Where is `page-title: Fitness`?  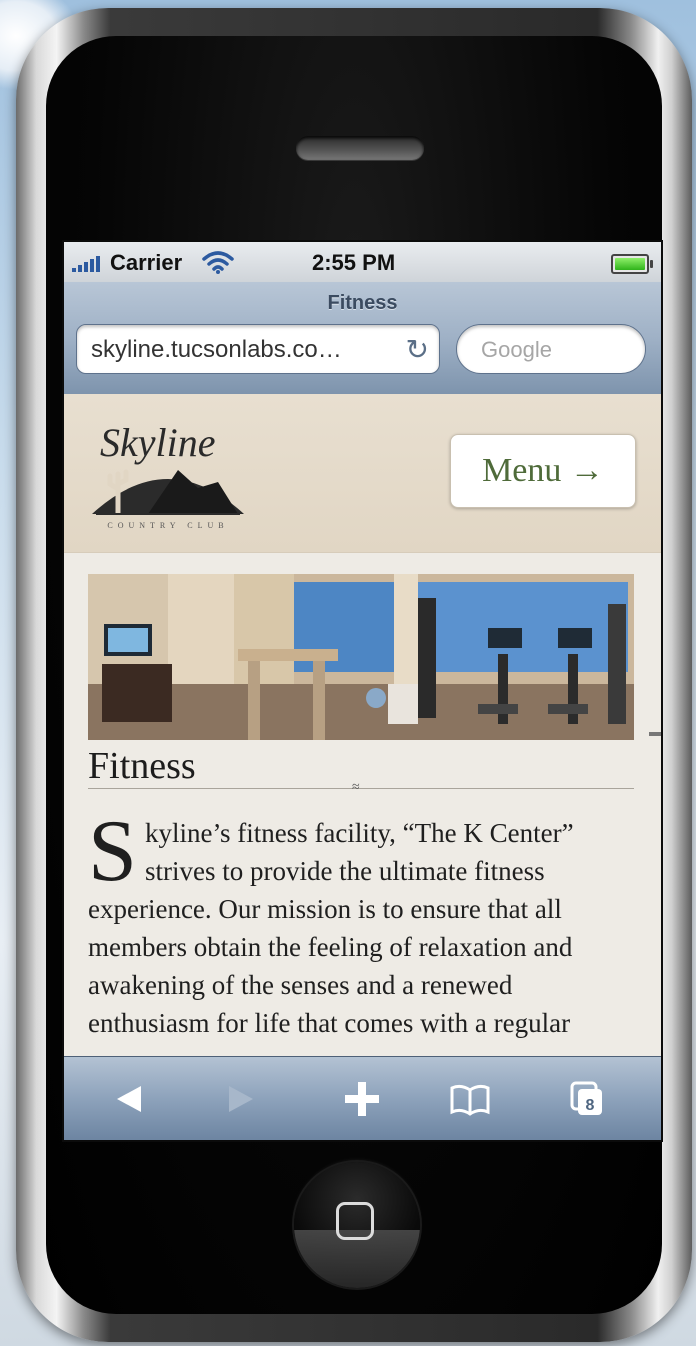
page-title: Fitness is located at coordinates (362, 303).